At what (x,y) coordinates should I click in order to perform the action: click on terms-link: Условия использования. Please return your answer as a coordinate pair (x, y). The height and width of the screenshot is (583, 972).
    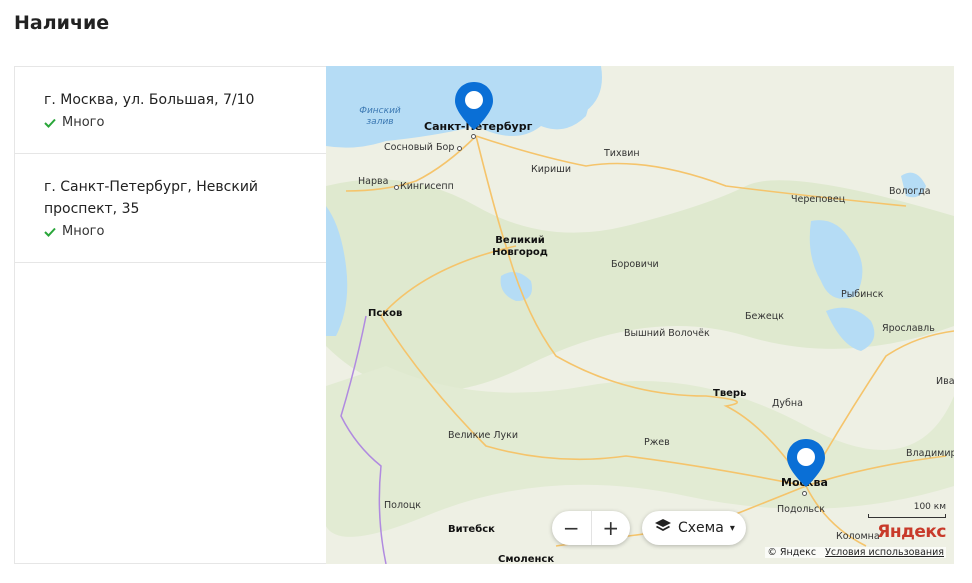
    Looking at the image, I should click on (884, 552).